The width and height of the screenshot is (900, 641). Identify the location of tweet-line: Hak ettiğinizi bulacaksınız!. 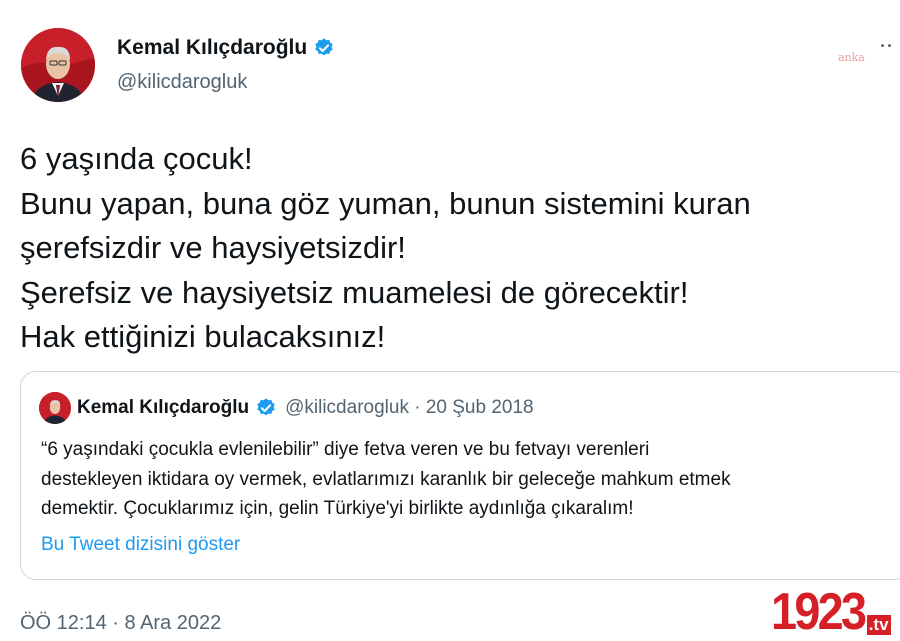
(203, 336).